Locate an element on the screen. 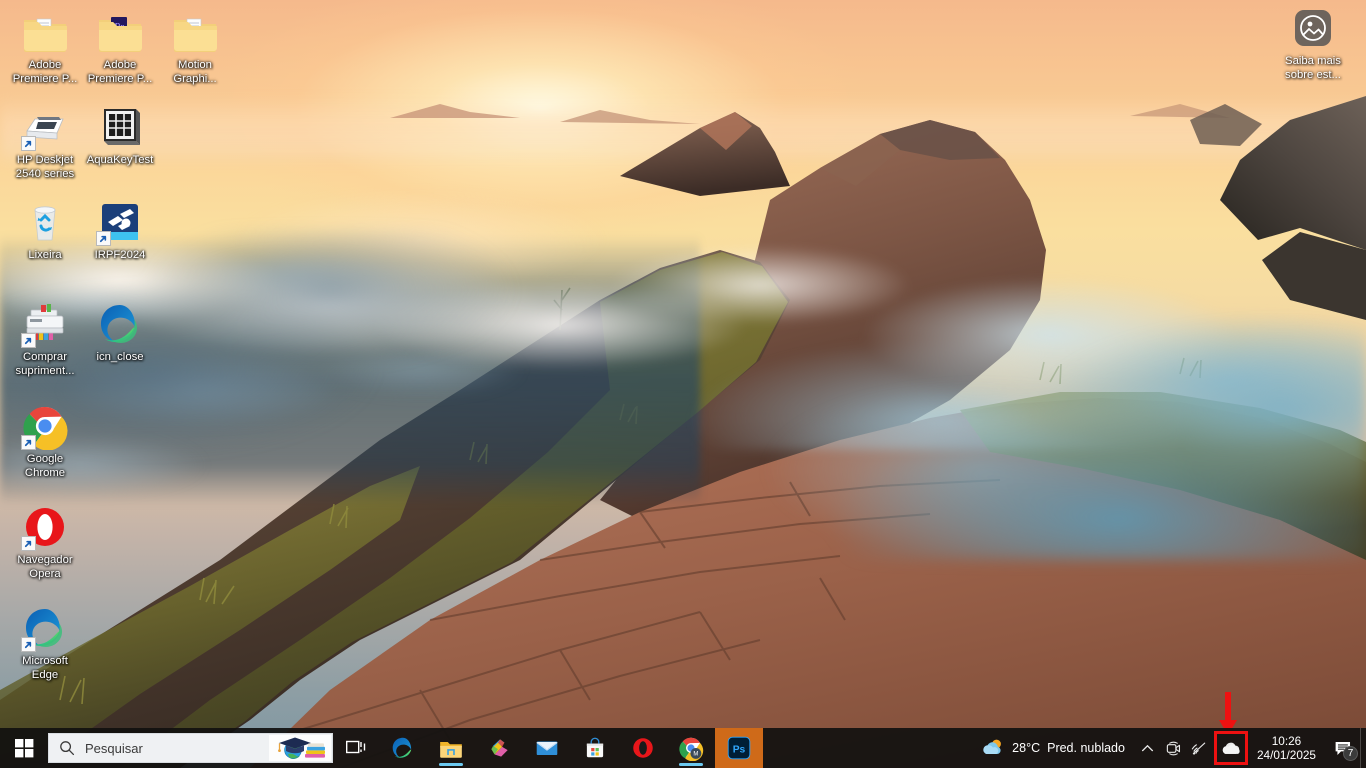 Image resolution: width=1366 pixels, height=768 pixels. mail-icon is located at coordinates (547, 748).